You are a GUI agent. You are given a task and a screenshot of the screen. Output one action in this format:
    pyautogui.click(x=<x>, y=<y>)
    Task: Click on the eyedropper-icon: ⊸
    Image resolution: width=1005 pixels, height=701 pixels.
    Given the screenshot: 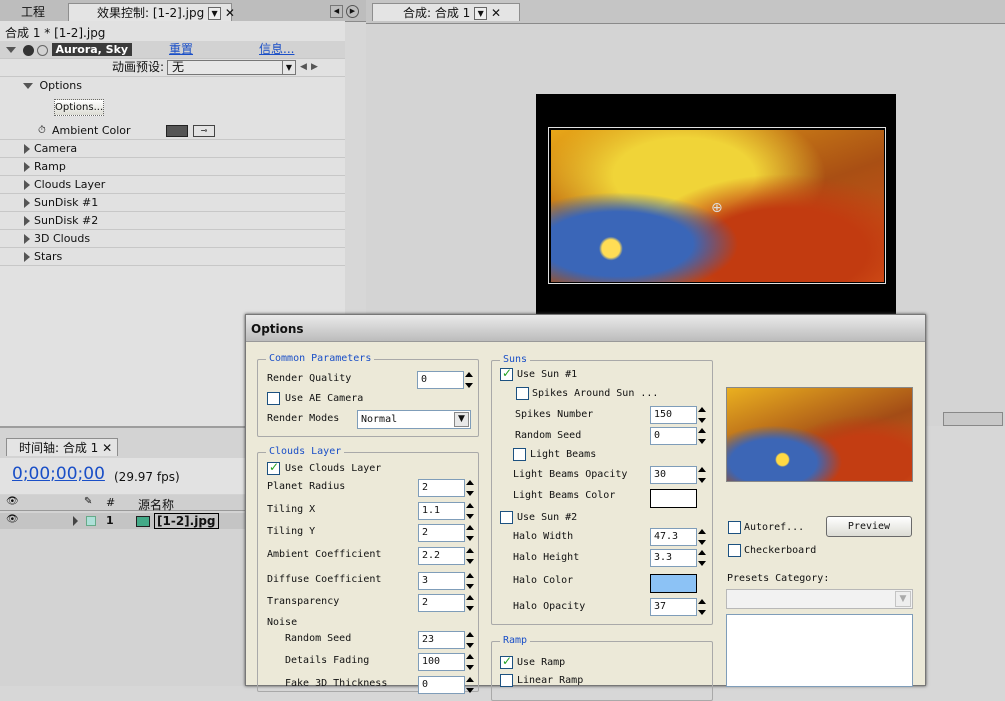 What is the action you would take?
    pyautogui.click(x=204, y=131)
    